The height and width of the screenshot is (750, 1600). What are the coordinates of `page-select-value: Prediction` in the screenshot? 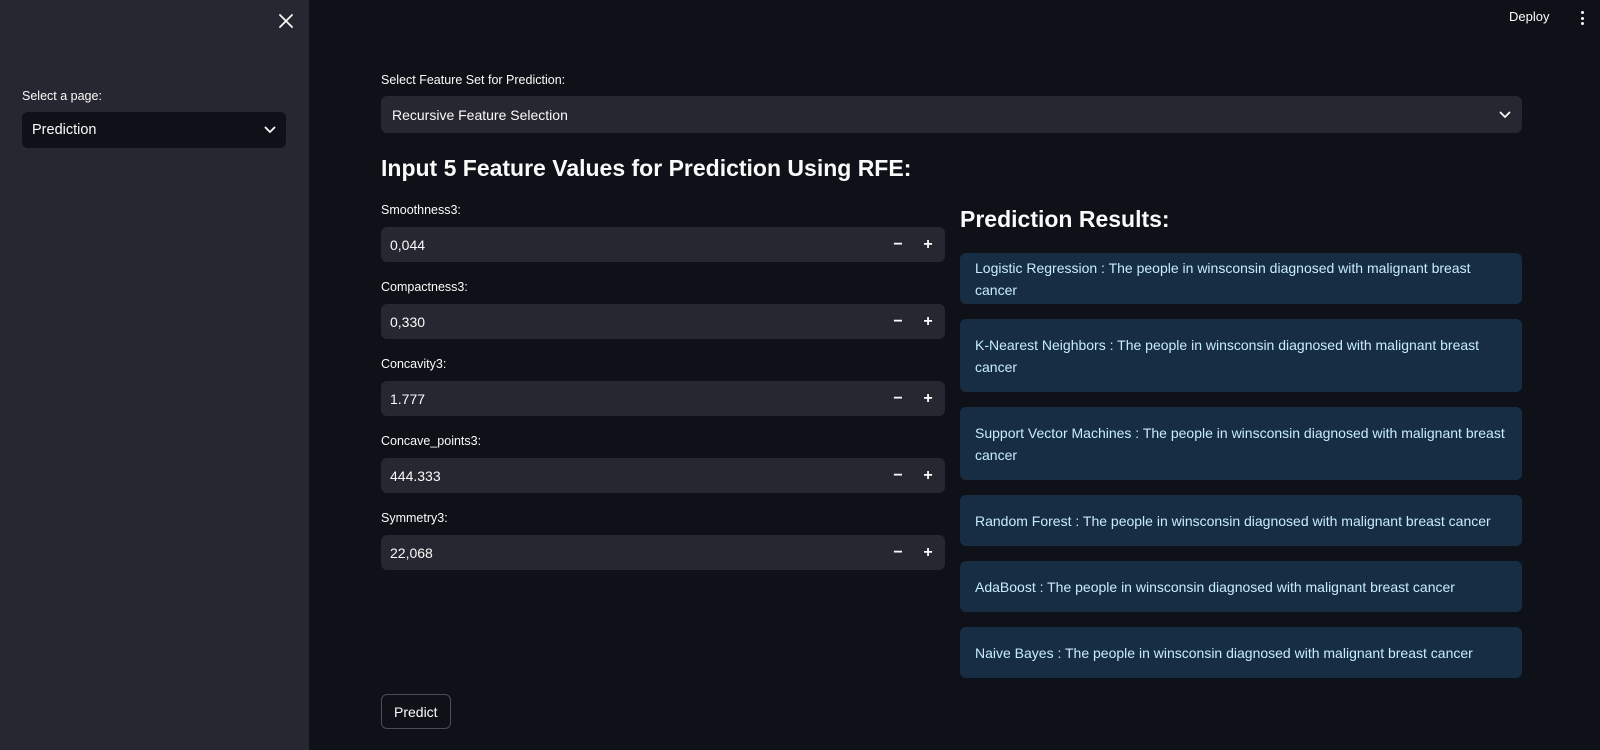 It's located at (64, 130).